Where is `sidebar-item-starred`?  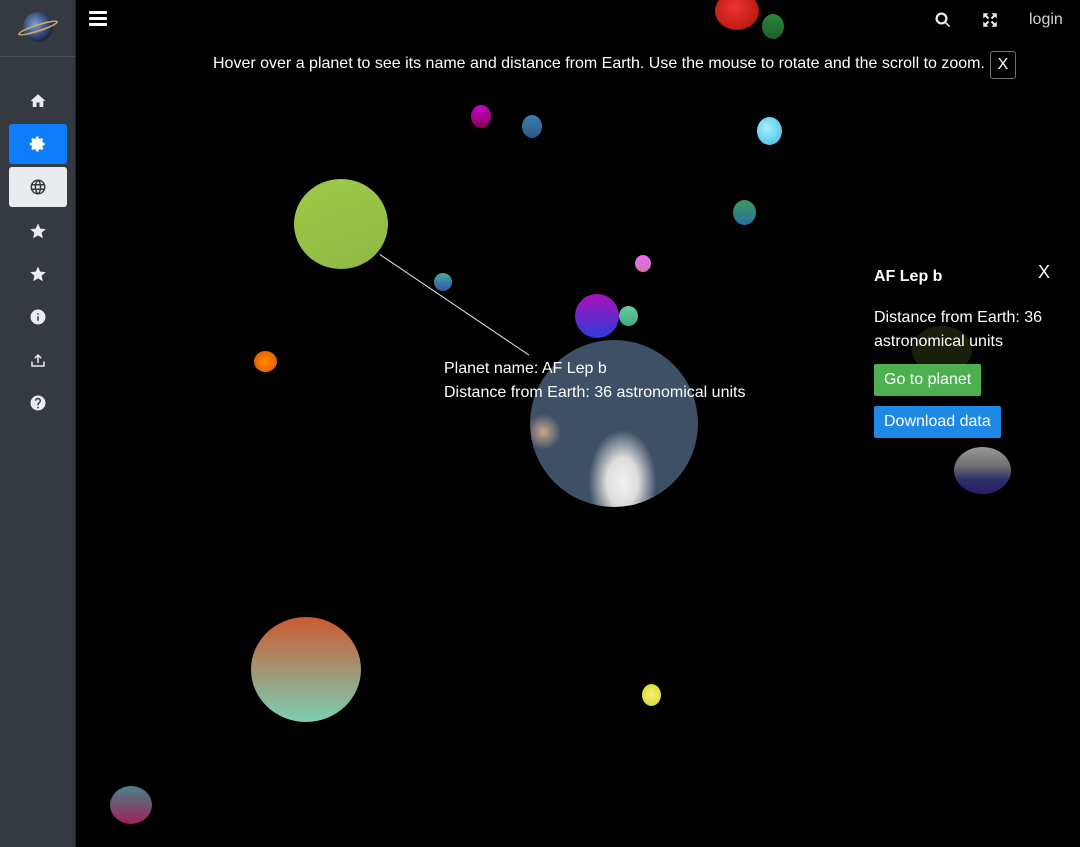 sidebar-item-starred is located at coordinates (38, 274).